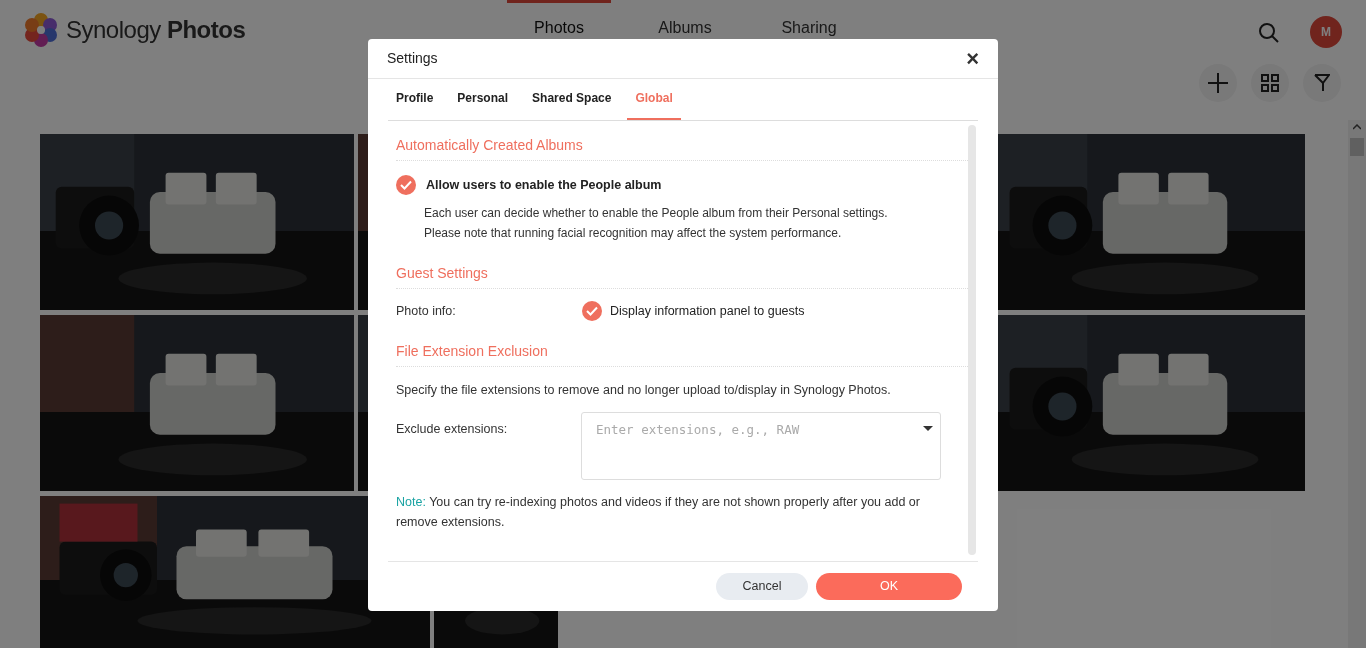 This screenshot has width=1366, height=648. Describe the element at coordinates (156, 30) in the screenshot. I see `app-name: Synology Photos` at that location.